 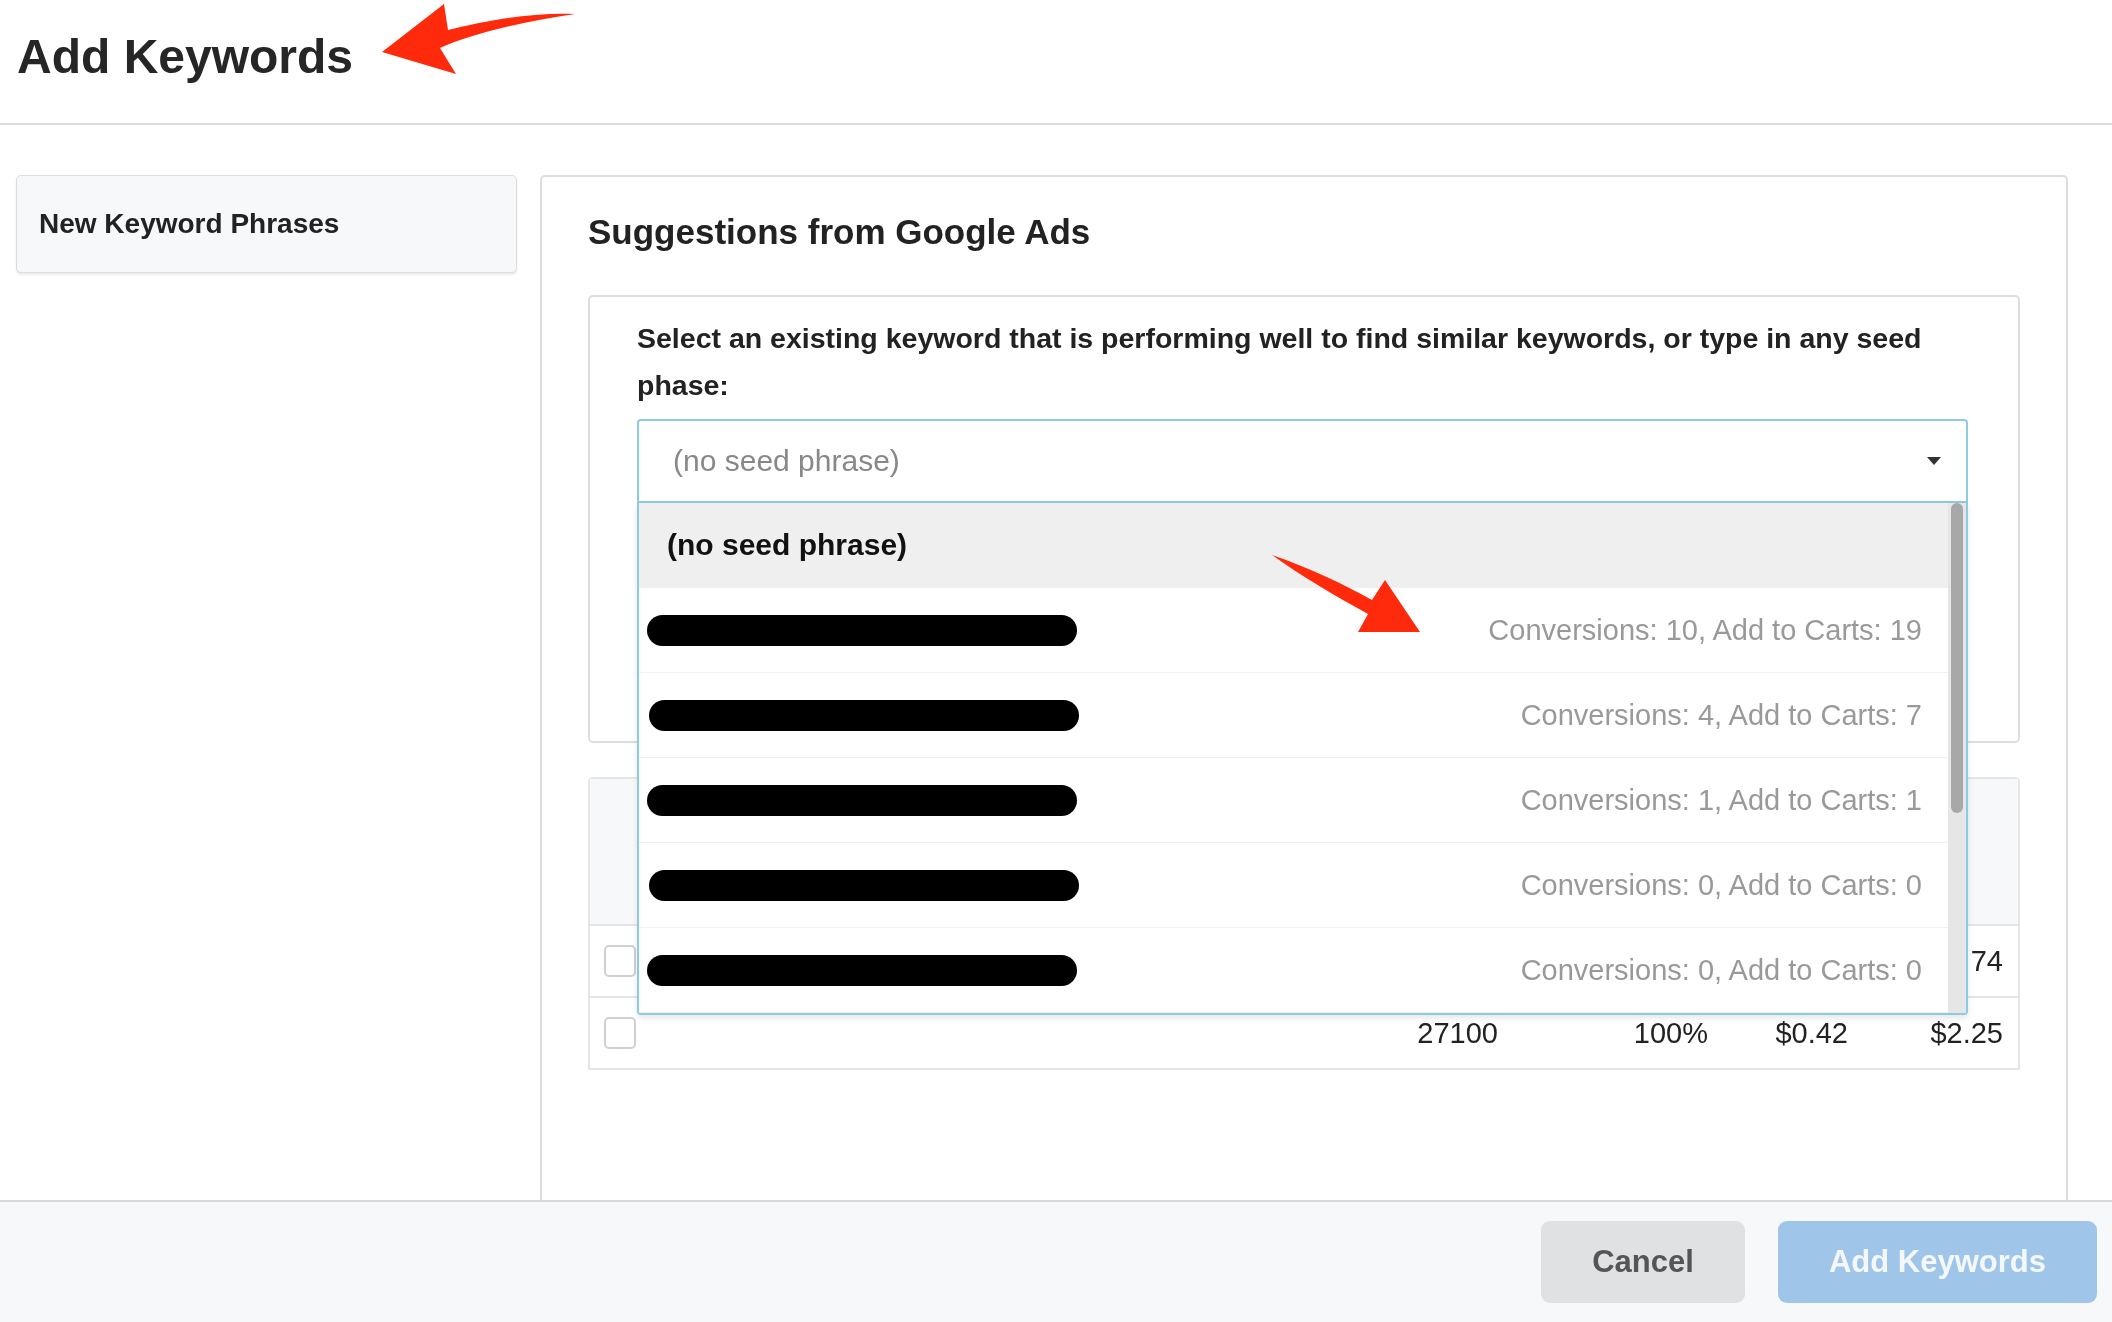 I want to click on table-cell: $2.25, so click(x=1966, y=1032).